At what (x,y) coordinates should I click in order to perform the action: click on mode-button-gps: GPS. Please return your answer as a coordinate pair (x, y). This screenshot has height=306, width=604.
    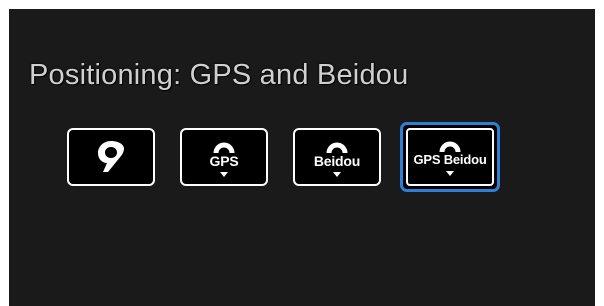
    Looking at the image, I should click on (224, 157).